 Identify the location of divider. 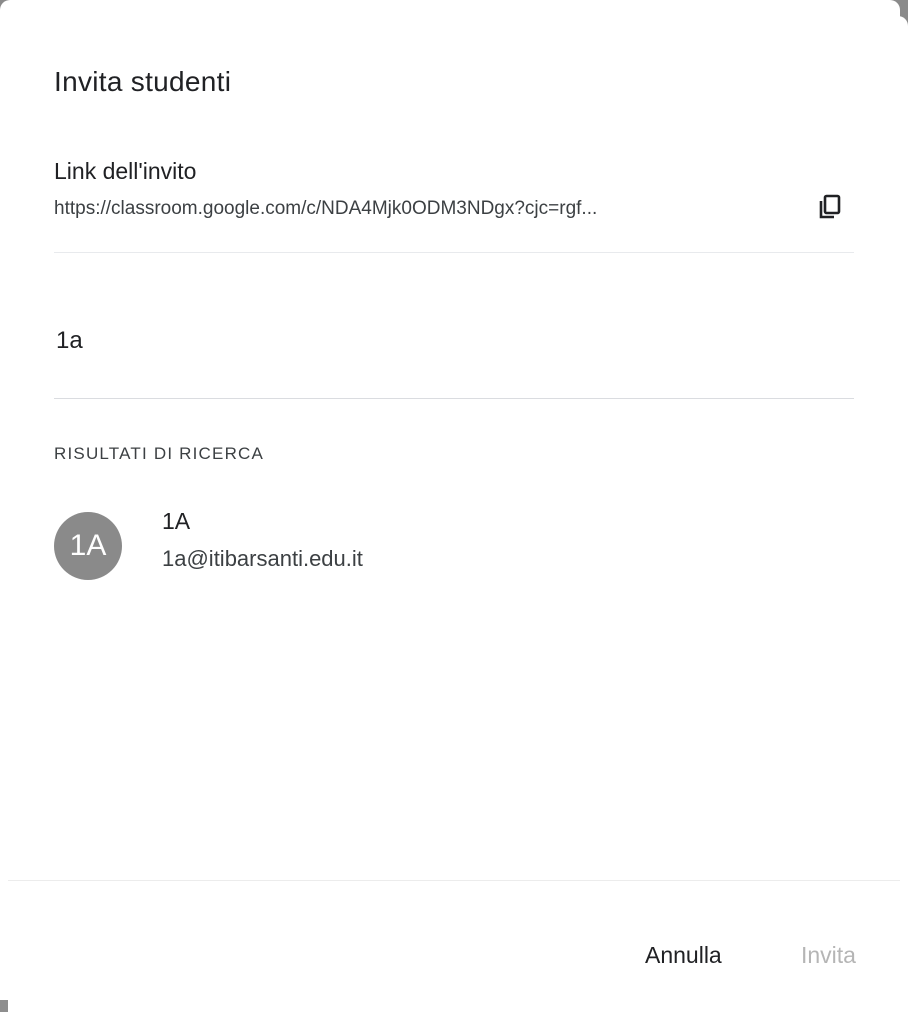
(454, 252).